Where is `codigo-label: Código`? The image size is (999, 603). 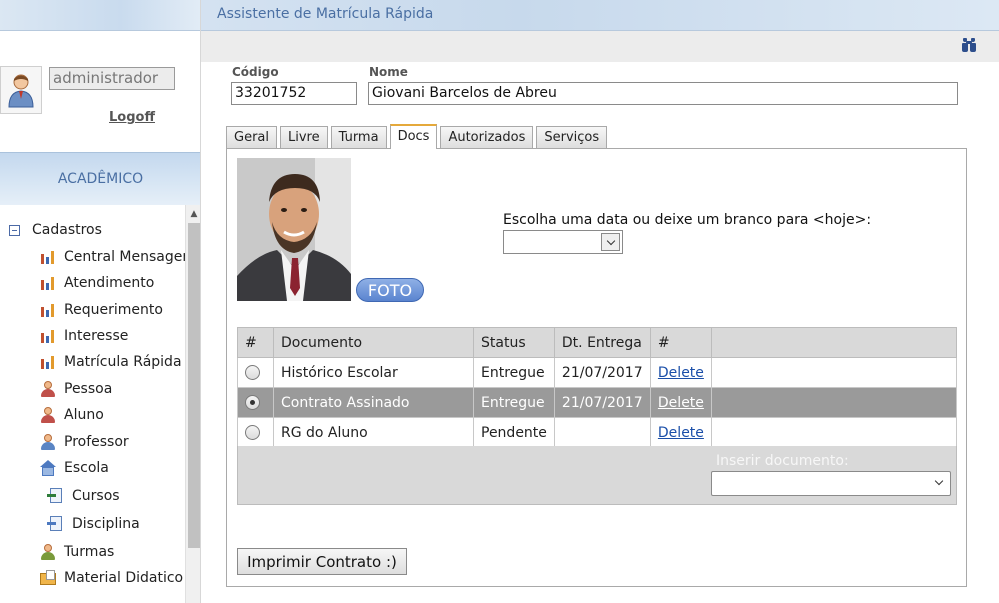
codigo-label: Código is located at coordinates (255, 72).